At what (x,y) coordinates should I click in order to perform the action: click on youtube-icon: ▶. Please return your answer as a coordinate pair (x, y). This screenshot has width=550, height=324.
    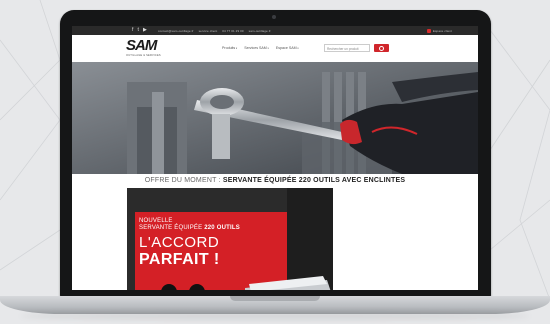
    Looking at the image, I should click on (145, 30).